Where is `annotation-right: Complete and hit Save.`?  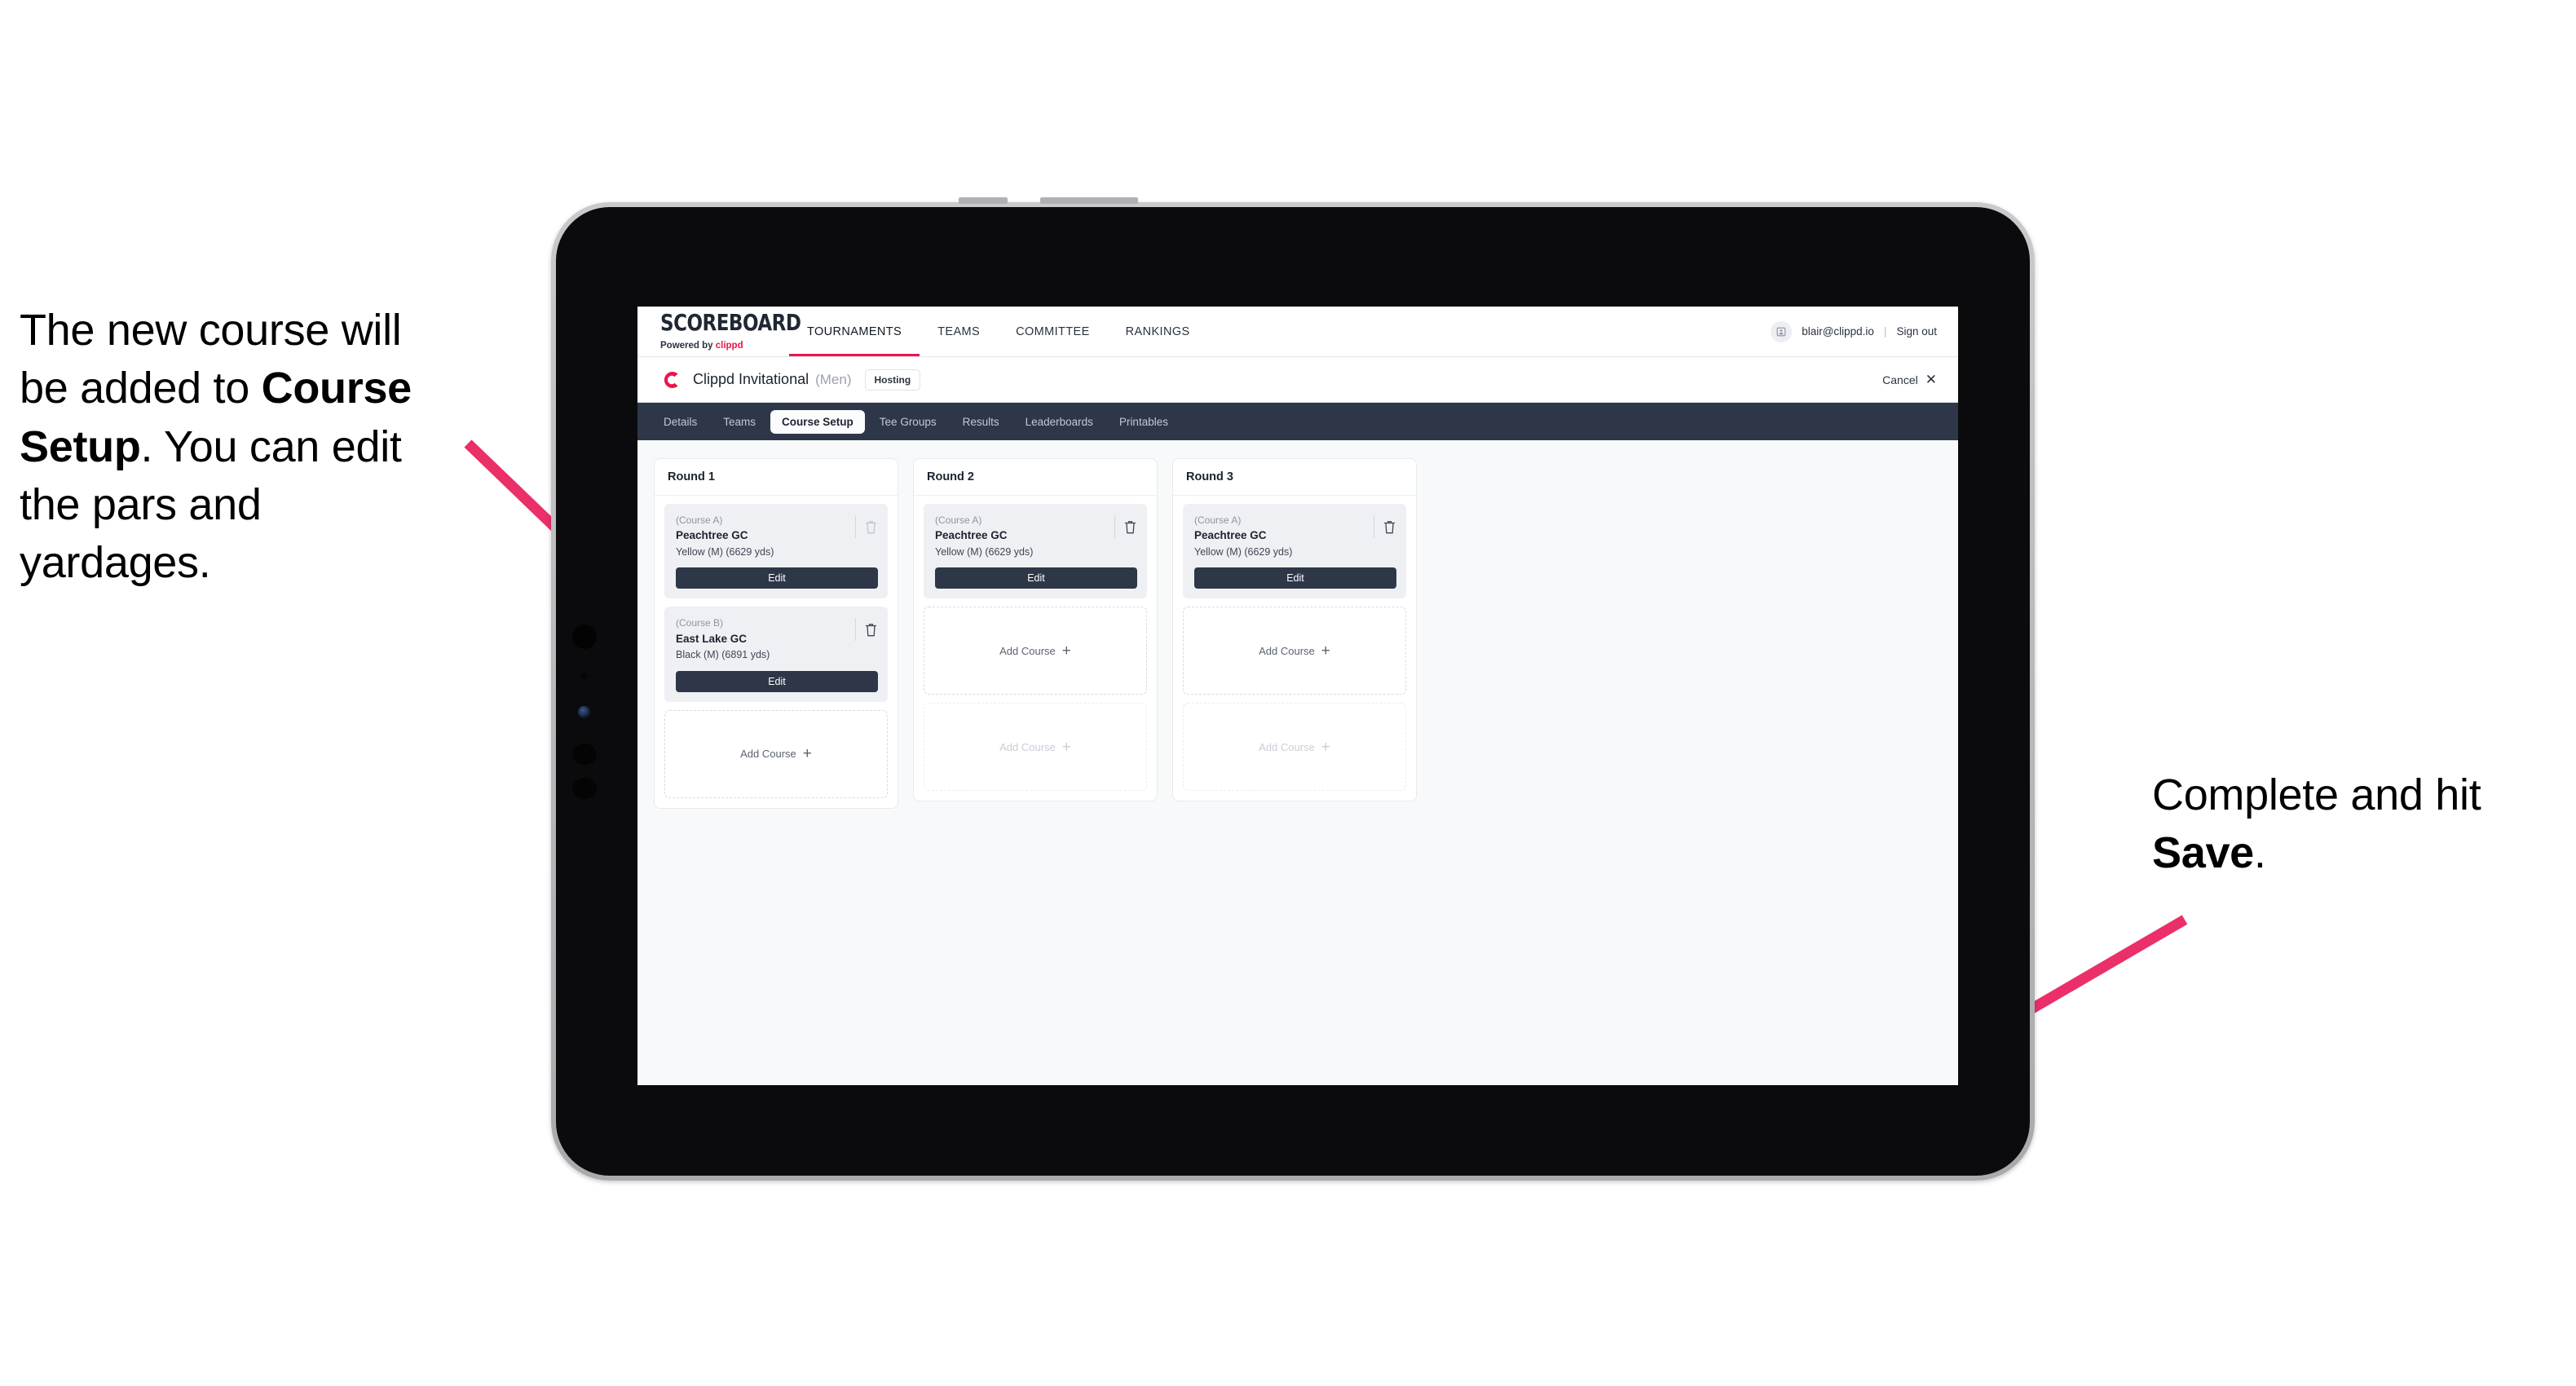 annotation-right: Complete and hit Save. is located at coordinates (2356, 824).